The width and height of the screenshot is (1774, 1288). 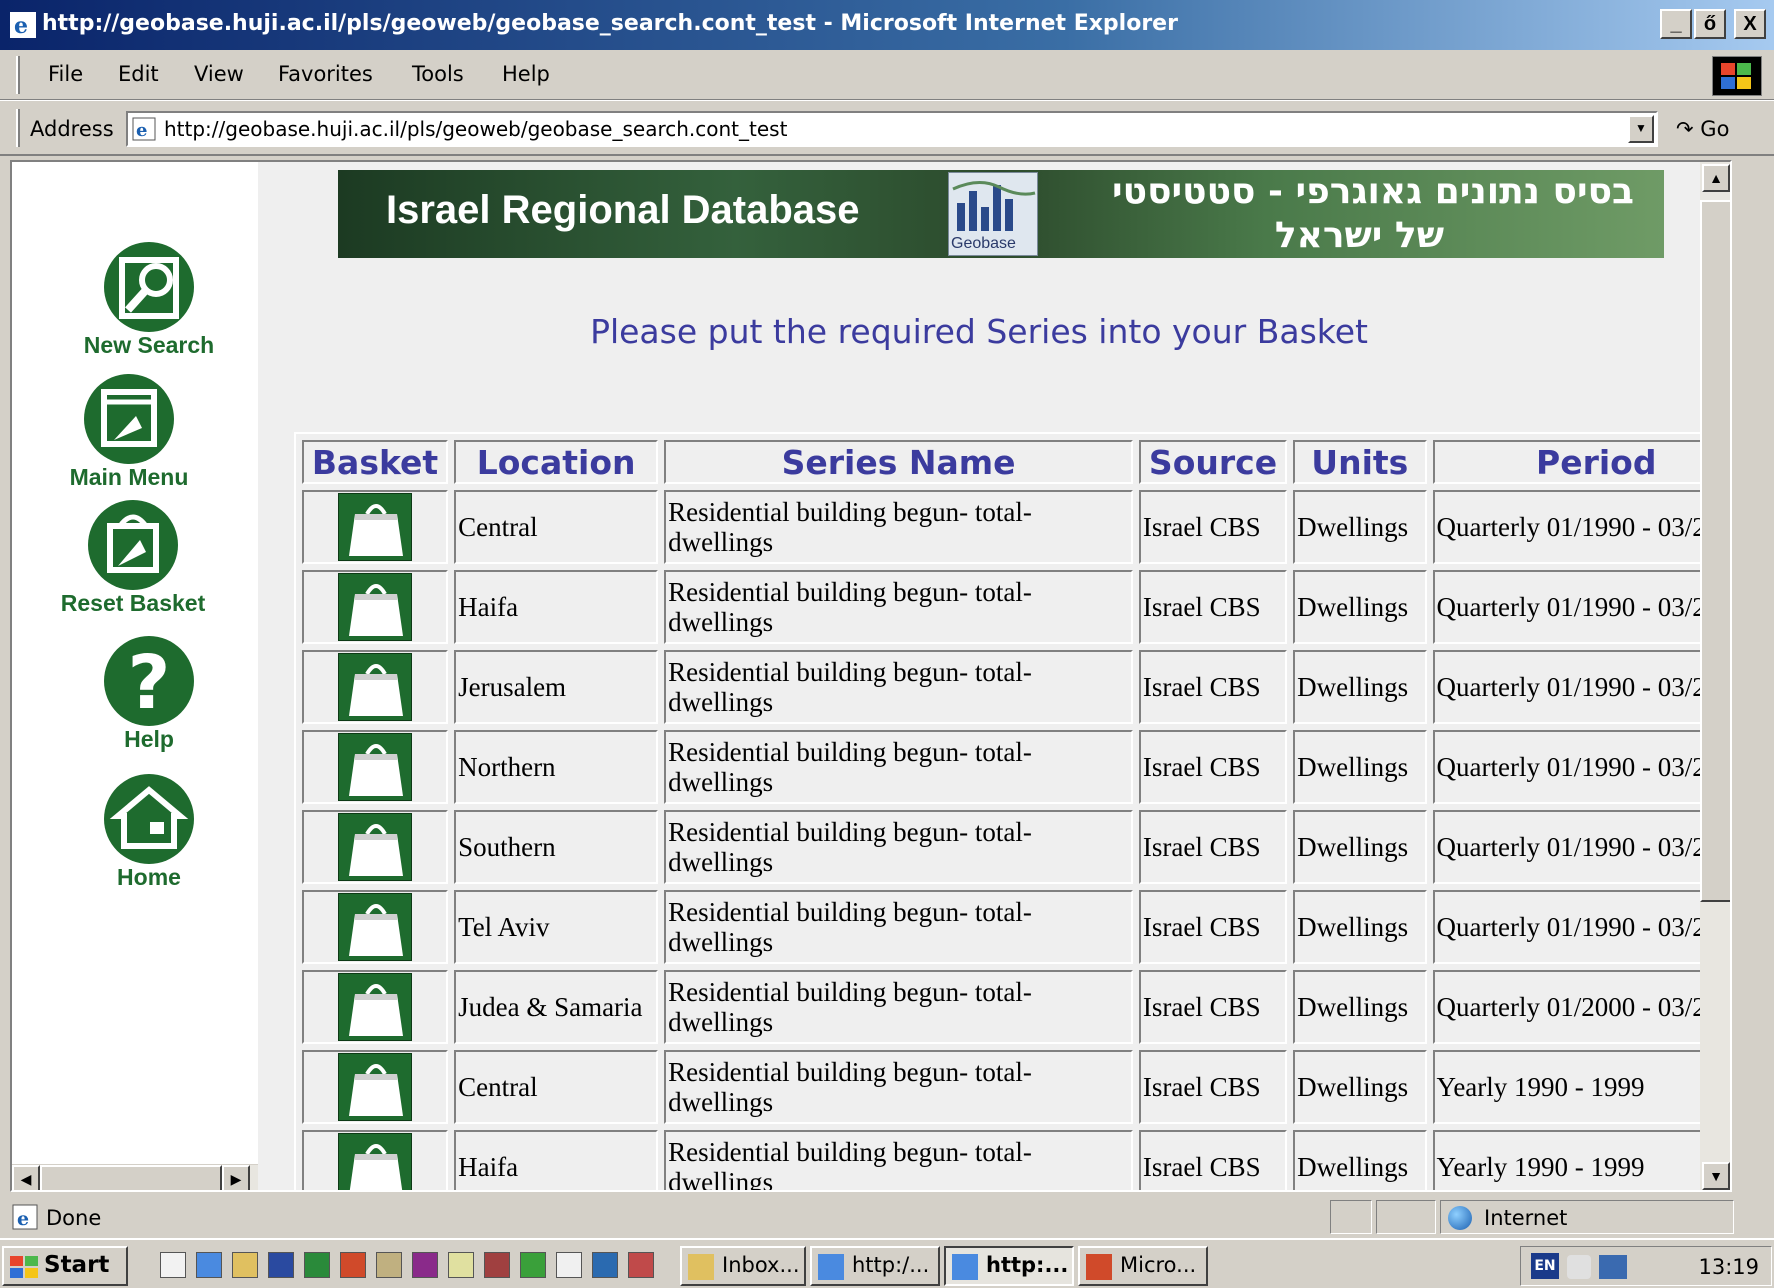 What do you see at coordinates (1613, 1267) in the screenshot?
I see `network-icon` at bounding box center [1613, 1267].